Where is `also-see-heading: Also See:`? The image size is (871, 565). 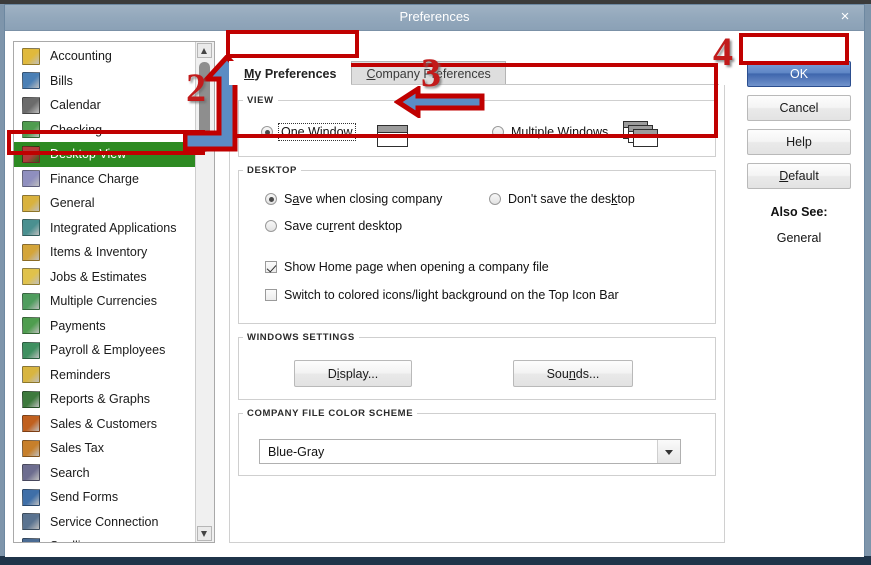
also-see-heading: Also See: is located at coordinates (799, 212).